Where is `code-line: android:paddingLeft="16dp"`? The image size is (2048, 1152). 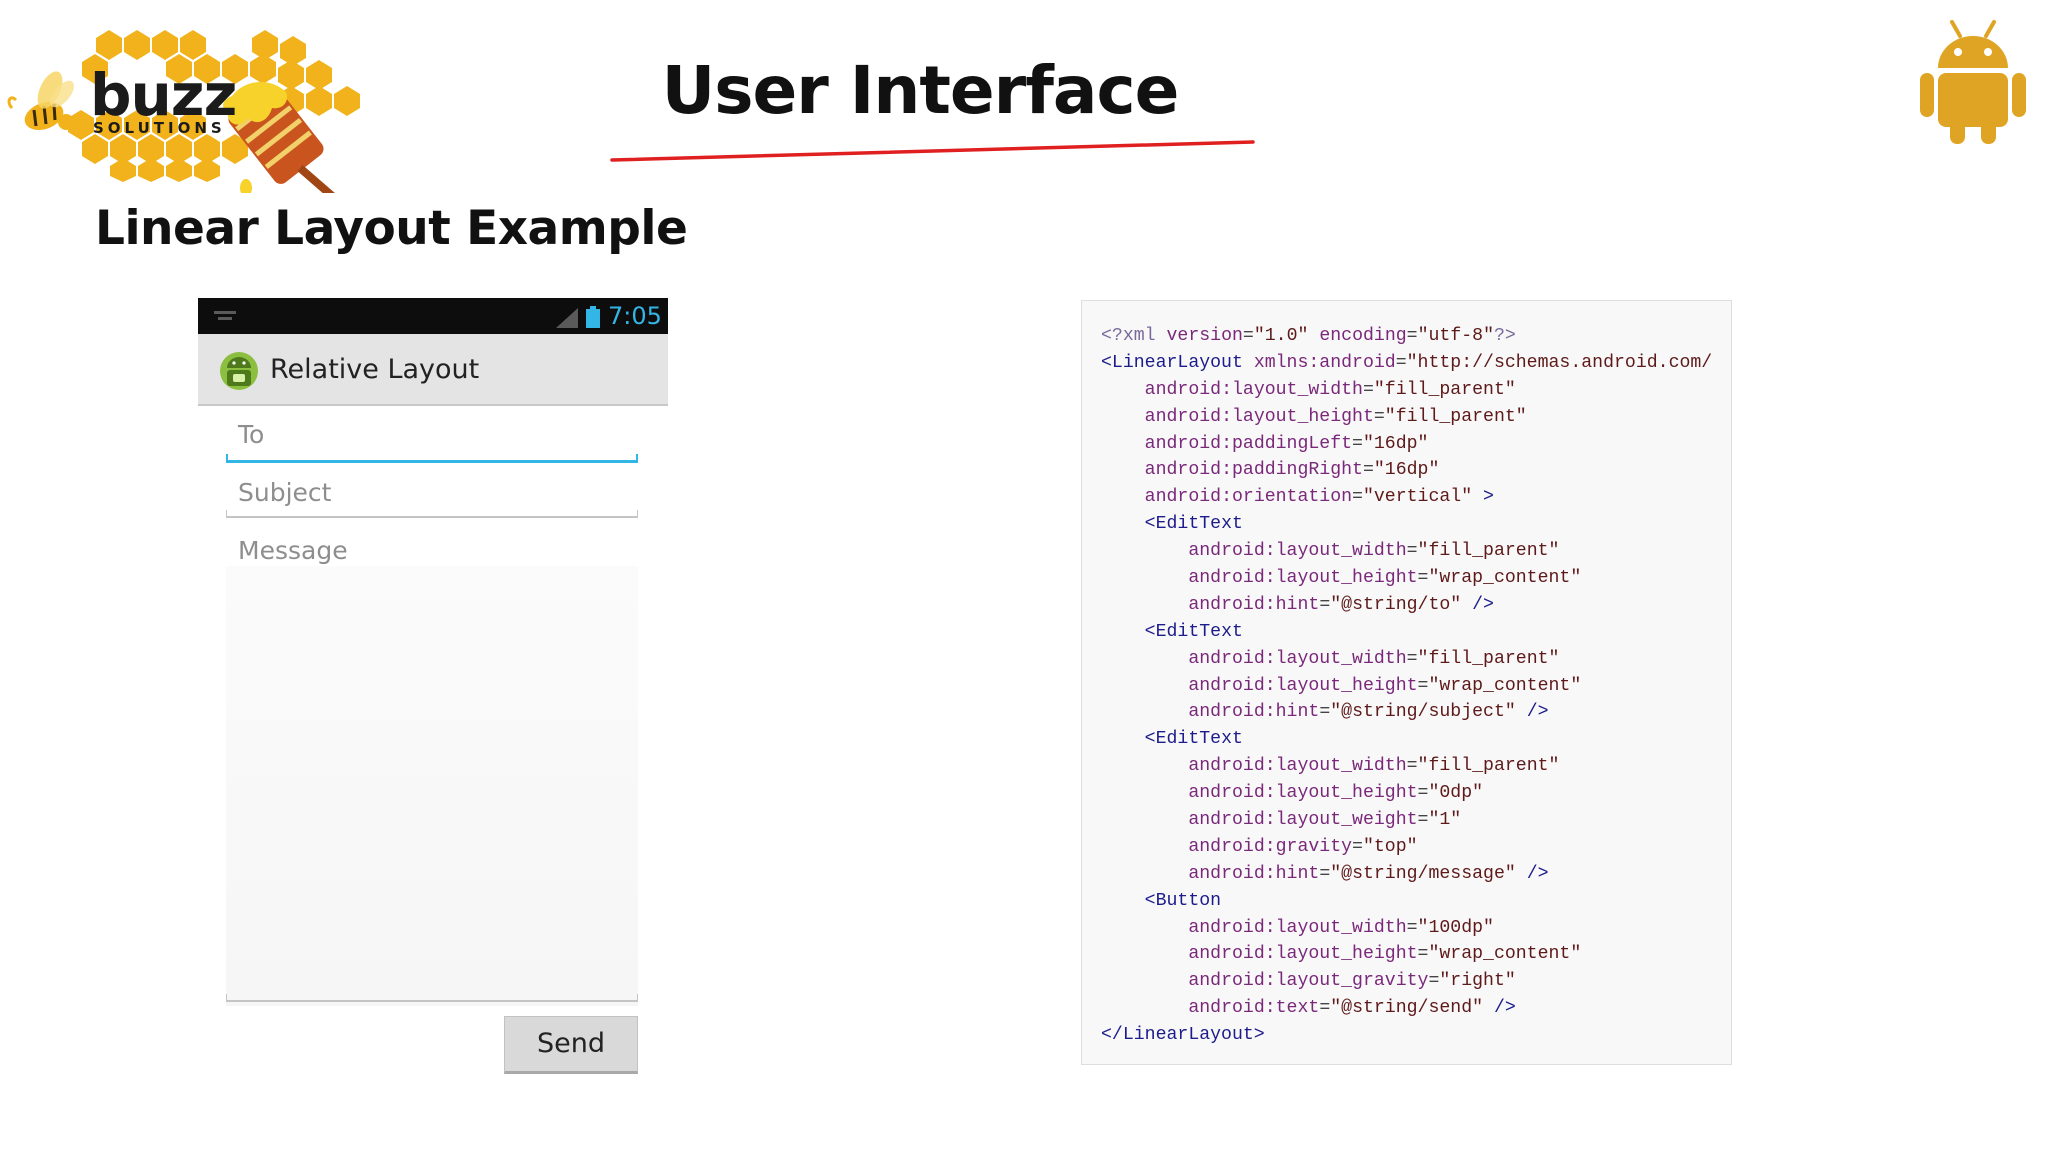 code-line: android:paddingLeft="16dp" is located at coordinates (1406, 444).